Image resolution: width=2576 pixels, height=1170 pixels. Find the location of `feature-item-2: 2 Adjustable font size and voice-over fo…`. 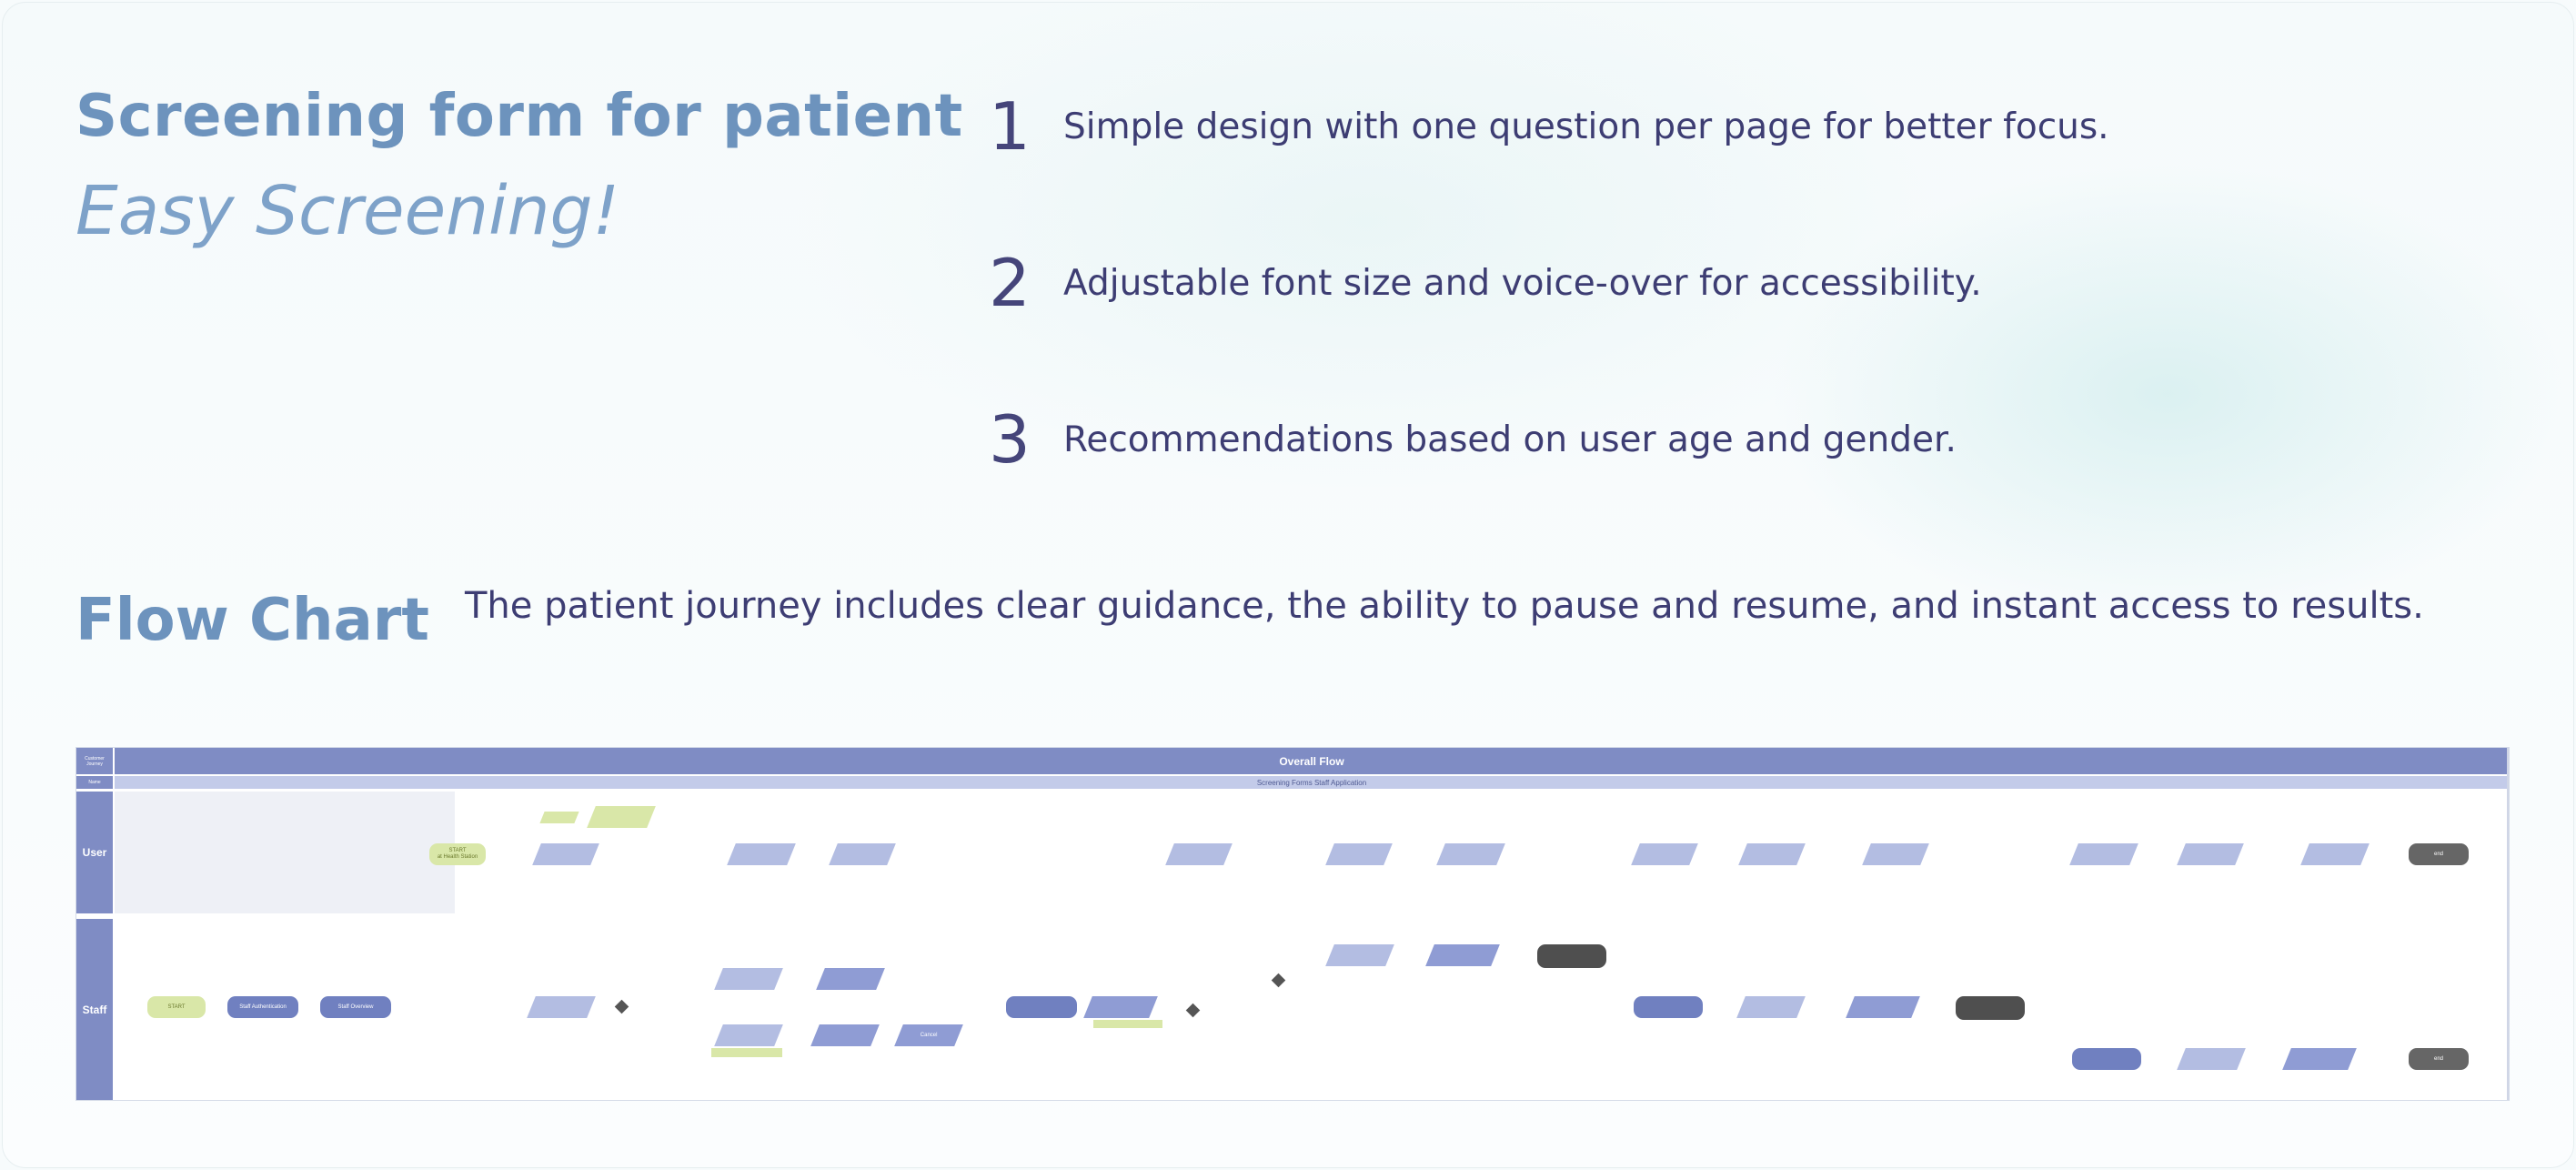

feature-item-2: 2 Adjustable font size and voice-over fo… is located at coordinates (1485, 283).